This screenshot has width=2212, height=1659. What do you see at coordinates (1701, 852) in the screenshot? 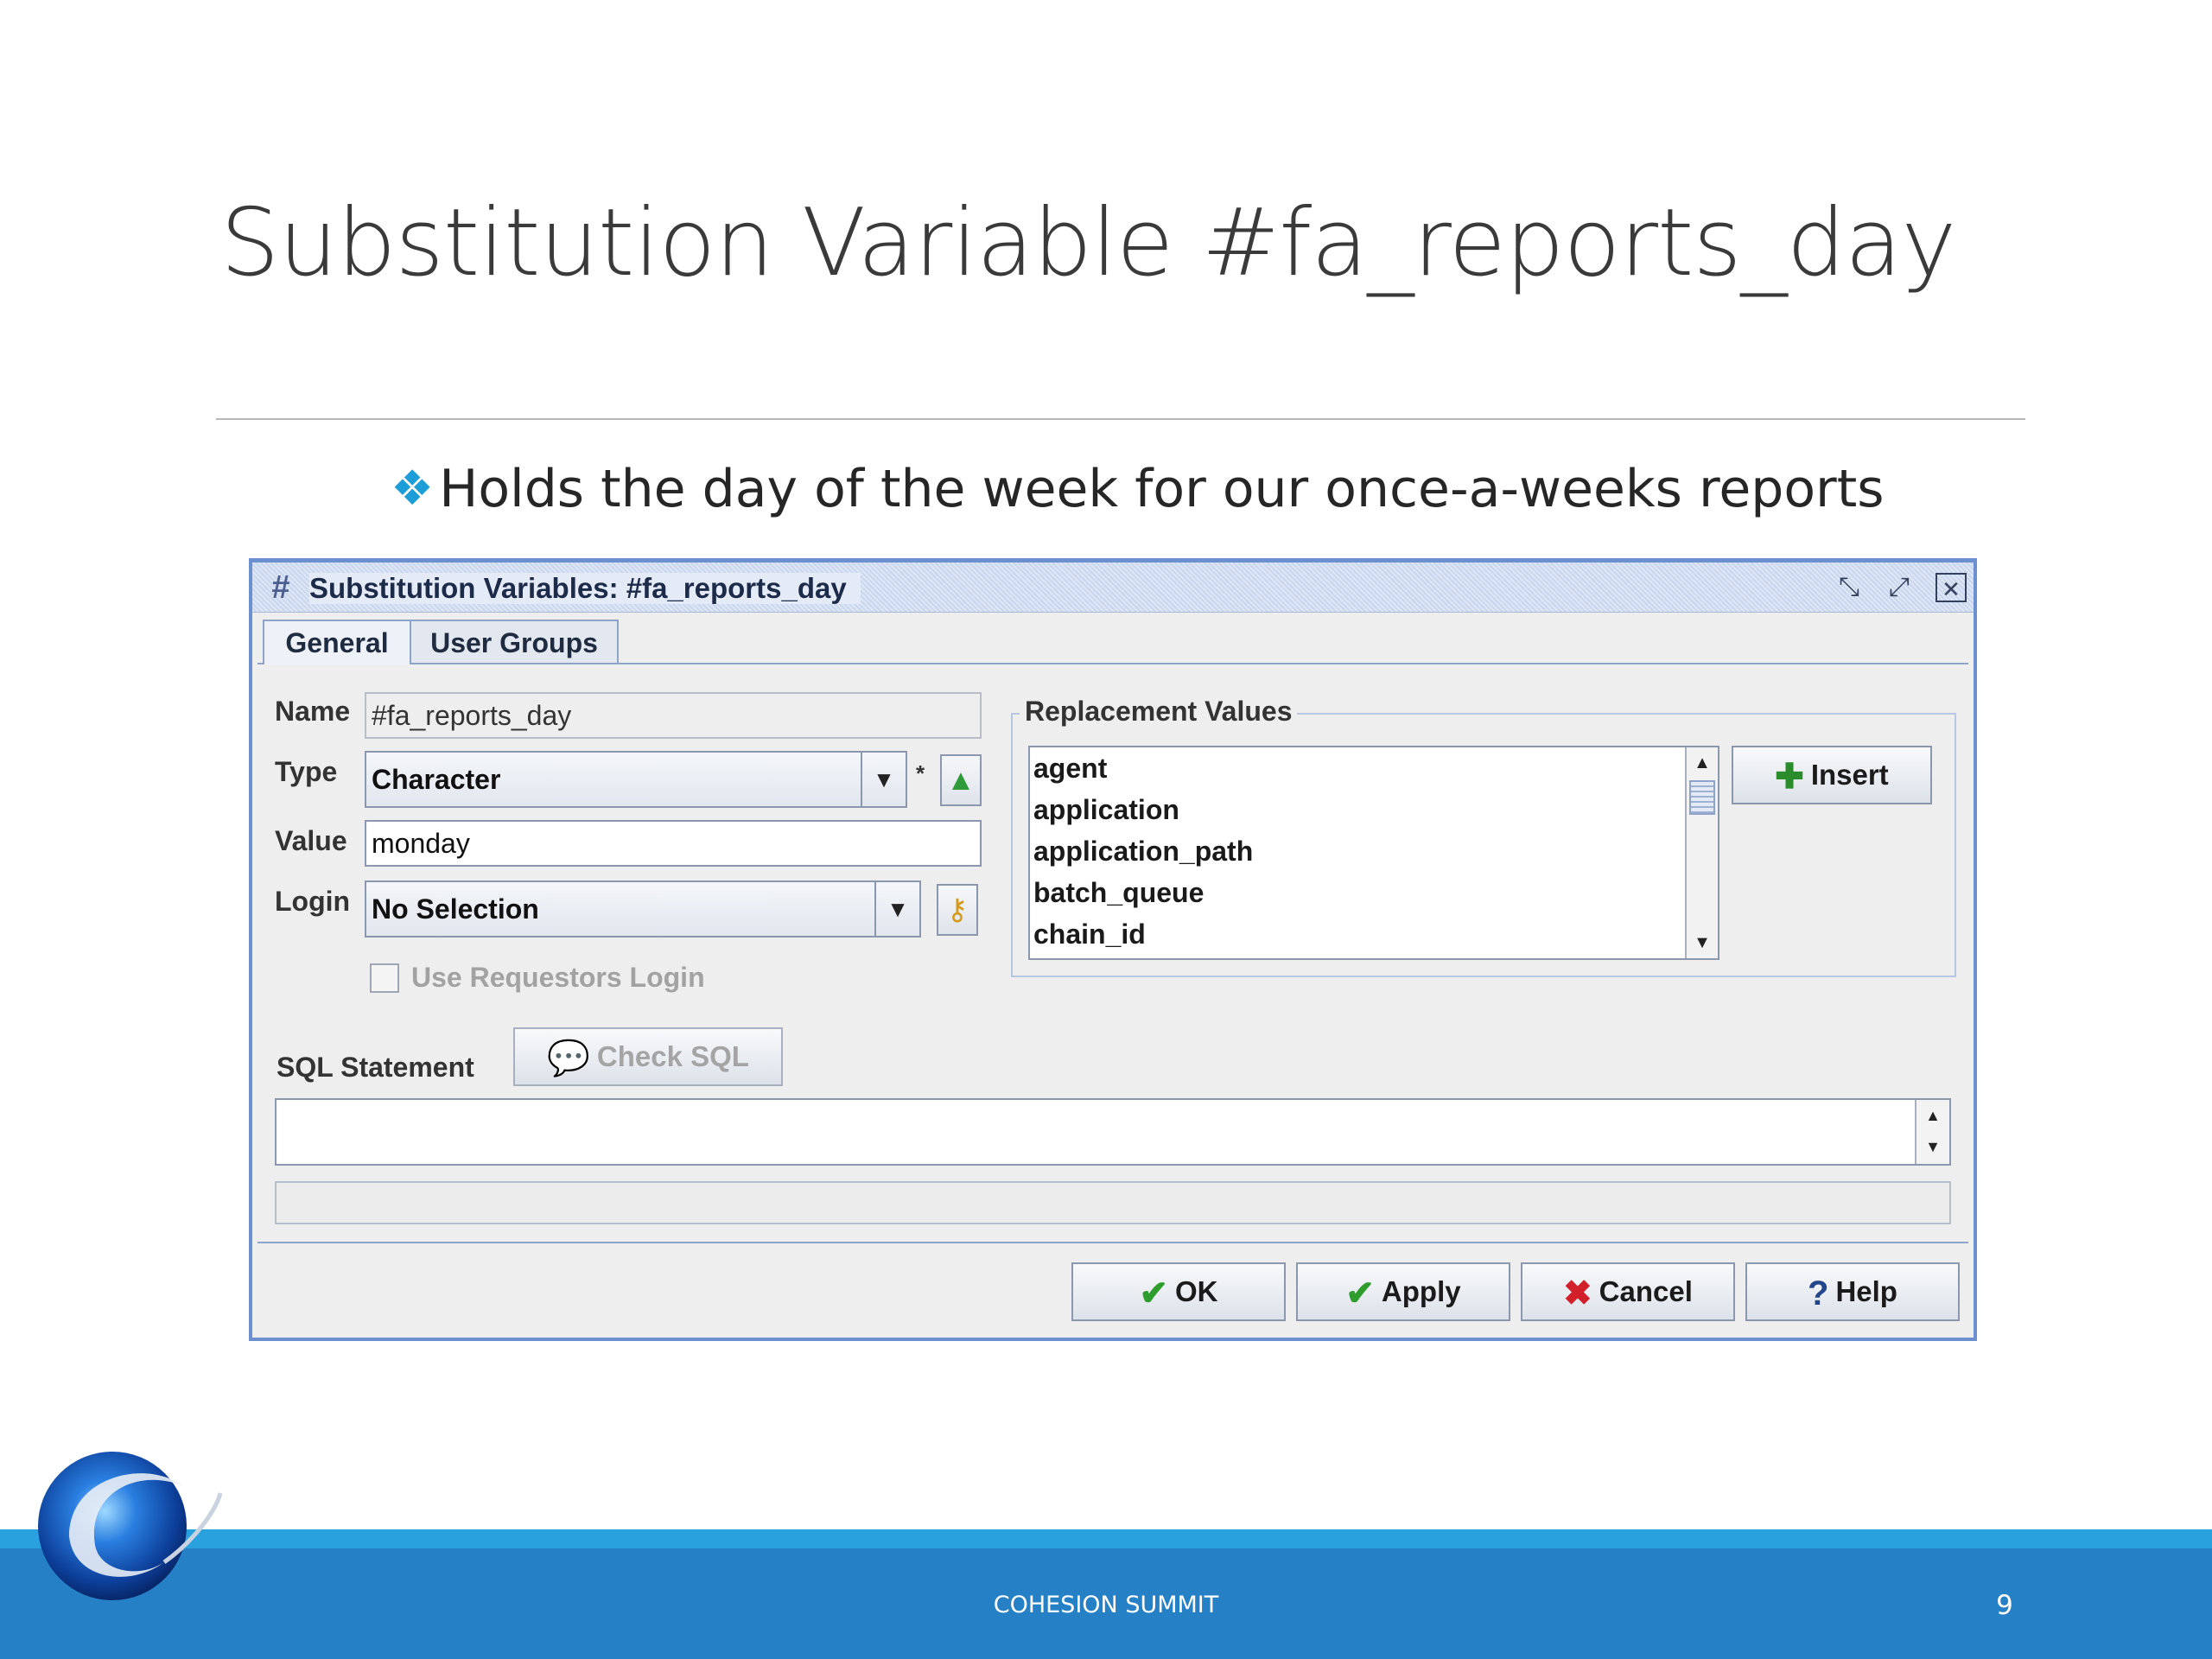
I see `list-scrollbar: ▲ ▼` at bounding box center [1701, 852].